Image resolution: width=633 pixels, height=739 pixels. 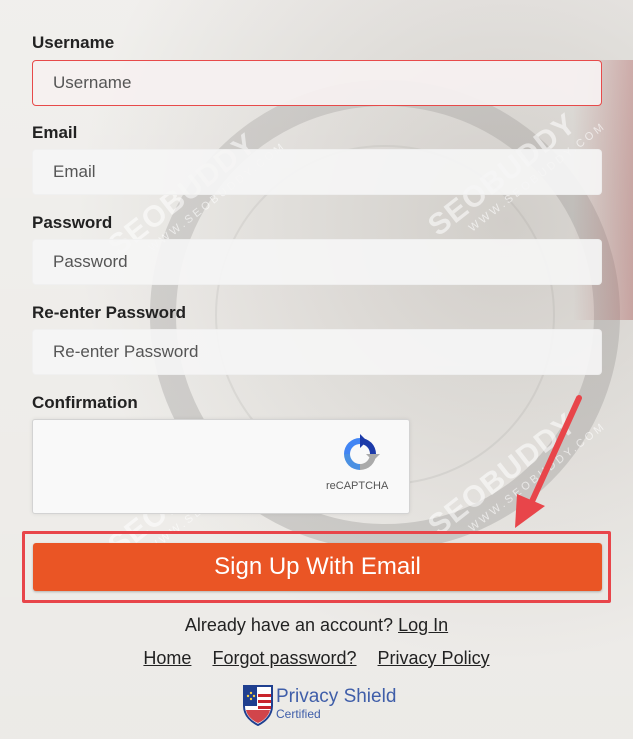 I want to click on reenter-password-input: Re-enter Password, so click(x=317, y=352).